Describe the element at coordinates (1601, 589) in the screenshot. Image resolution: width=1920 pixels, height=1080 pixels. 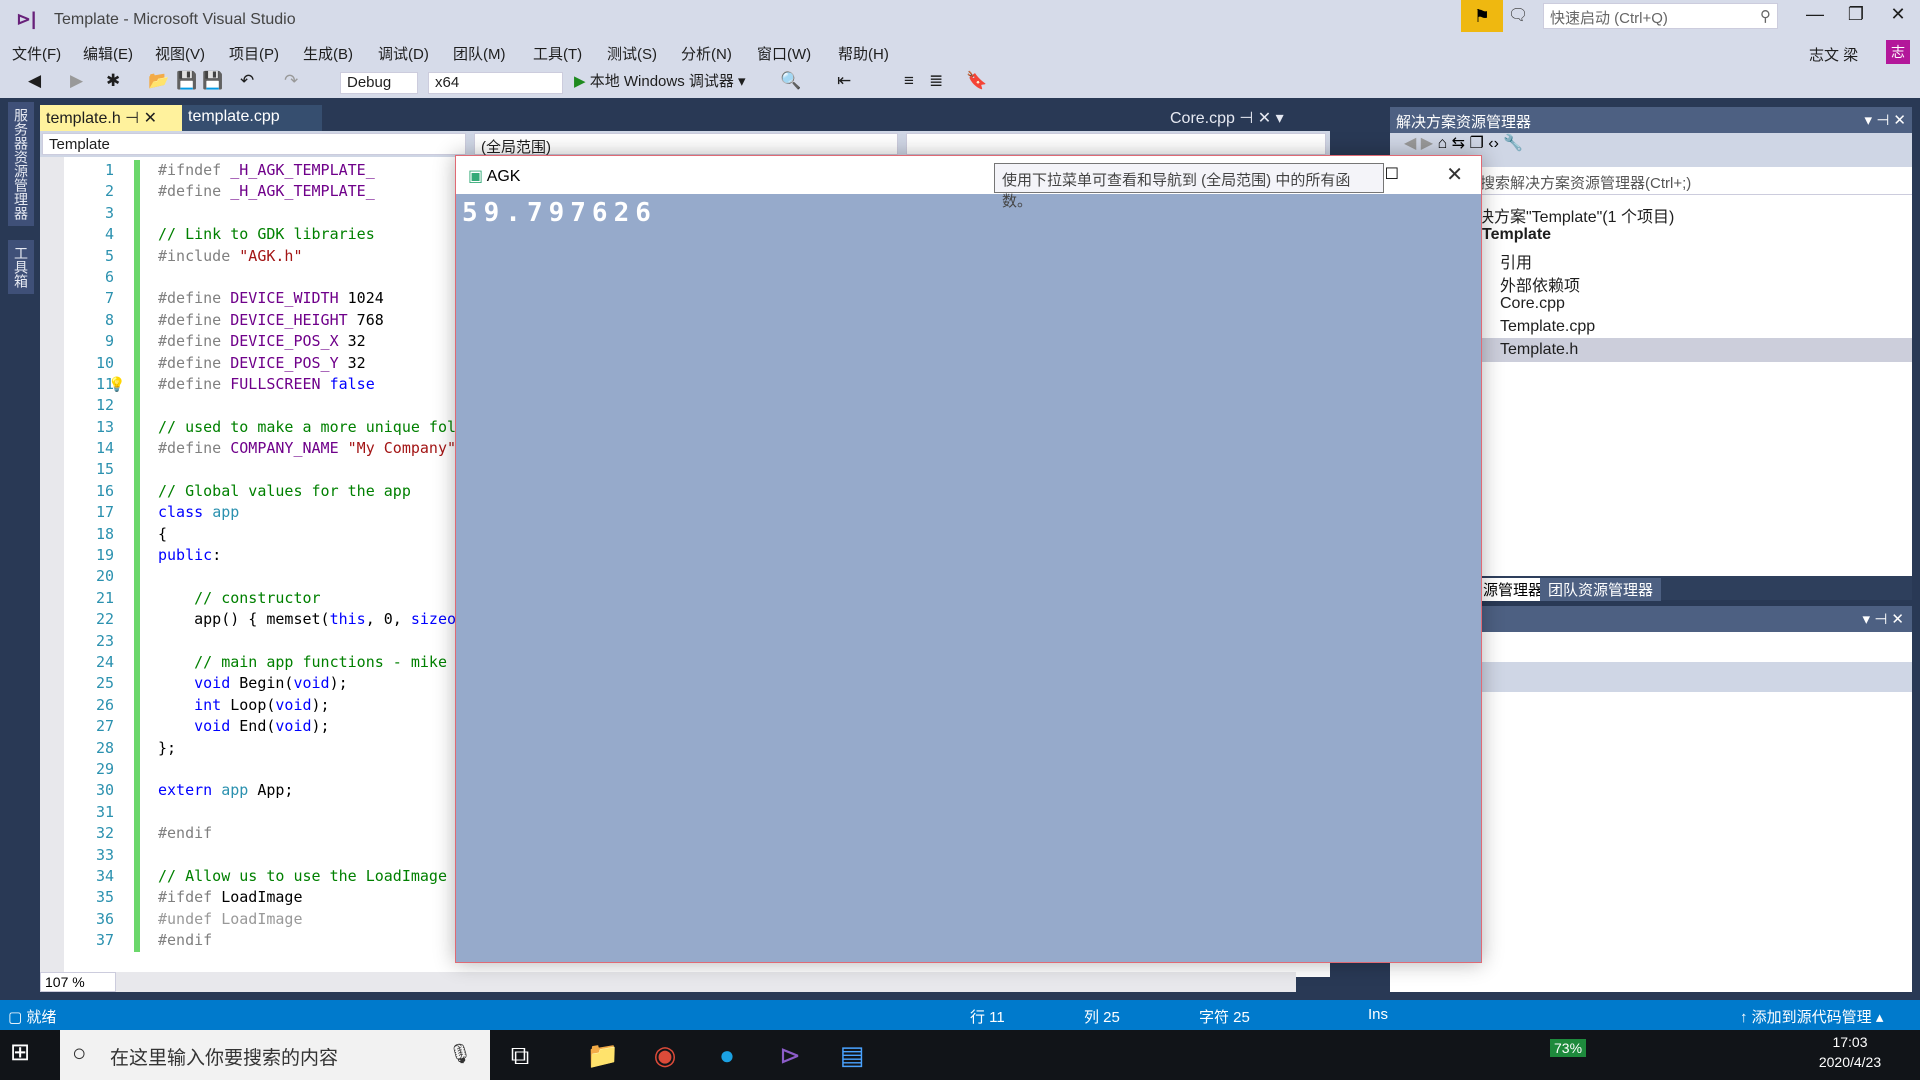
I see `tab-team-explorer: 团队资源管理器` at that location.